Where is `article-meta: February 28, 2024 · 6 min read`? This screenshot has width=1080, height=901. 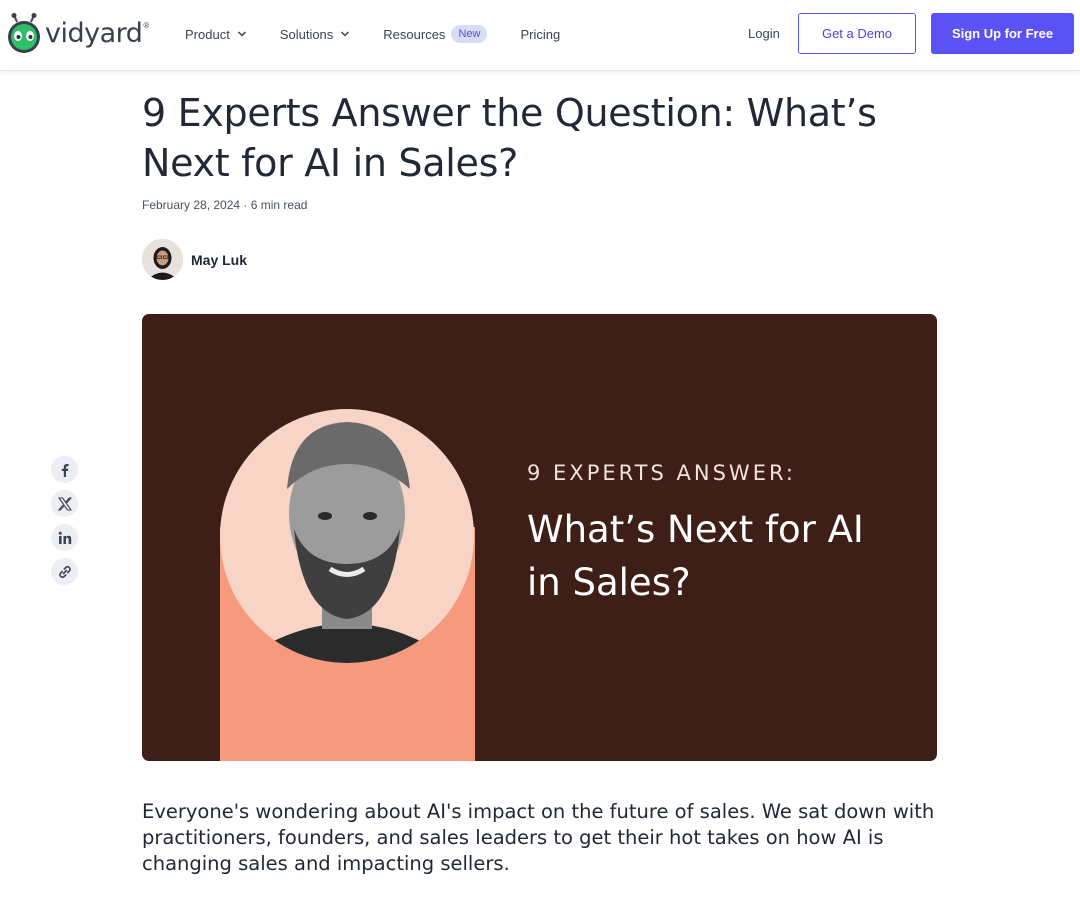 article-meta: February 28, 2024 · 6 min read is located at coordinates (225, 205).